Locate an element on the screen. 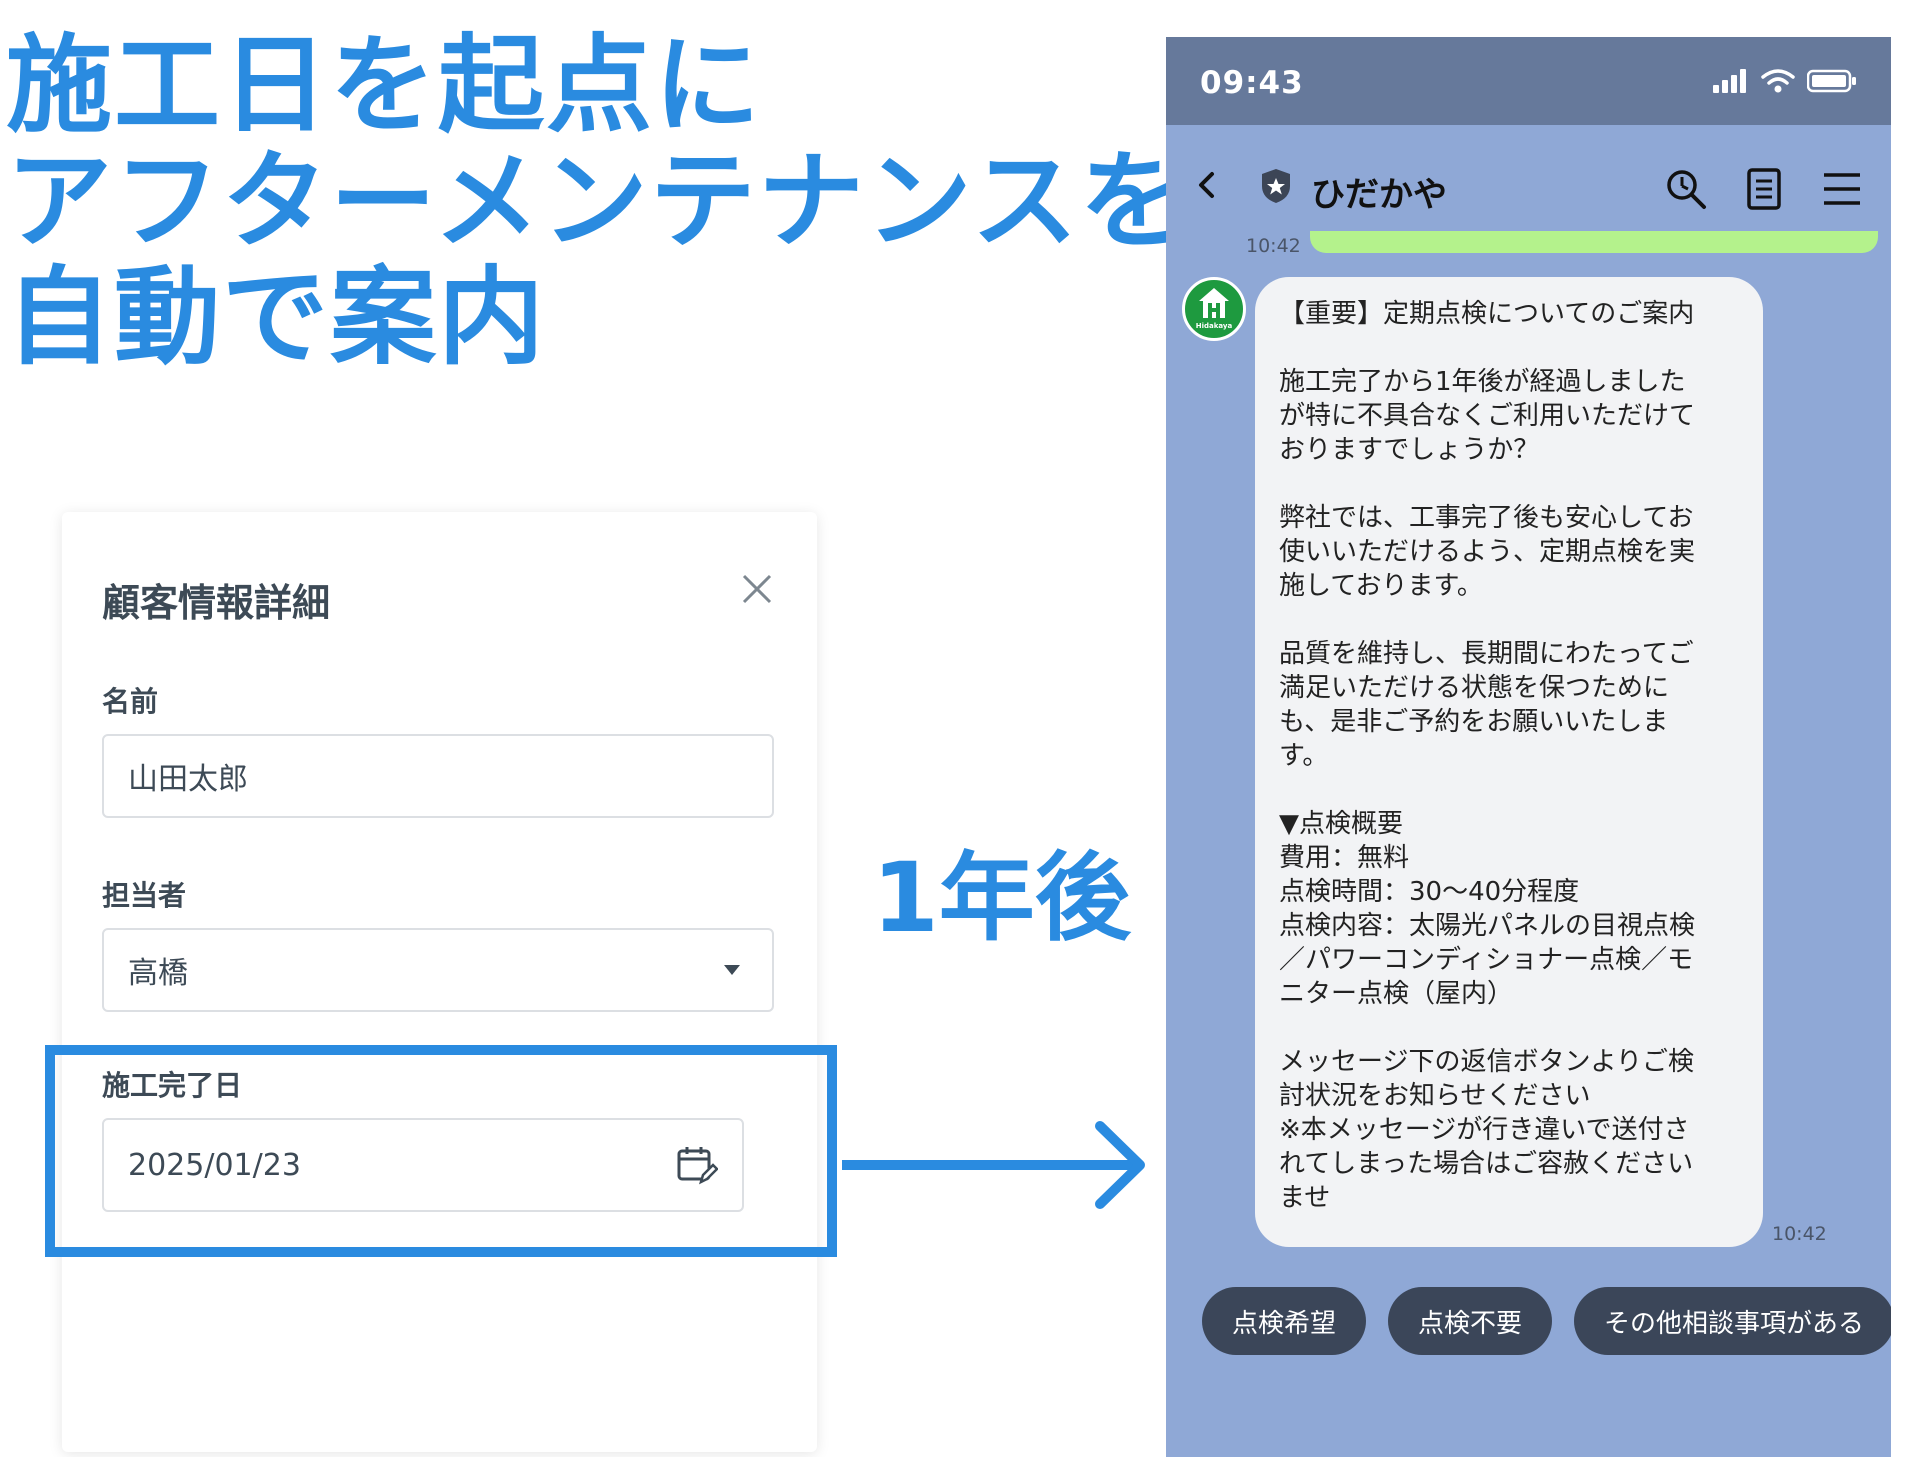 Image resolution: width=1920 pixels, height=1457 pixels. avatar: Hidakaya is located at coordinates (1214, 309).